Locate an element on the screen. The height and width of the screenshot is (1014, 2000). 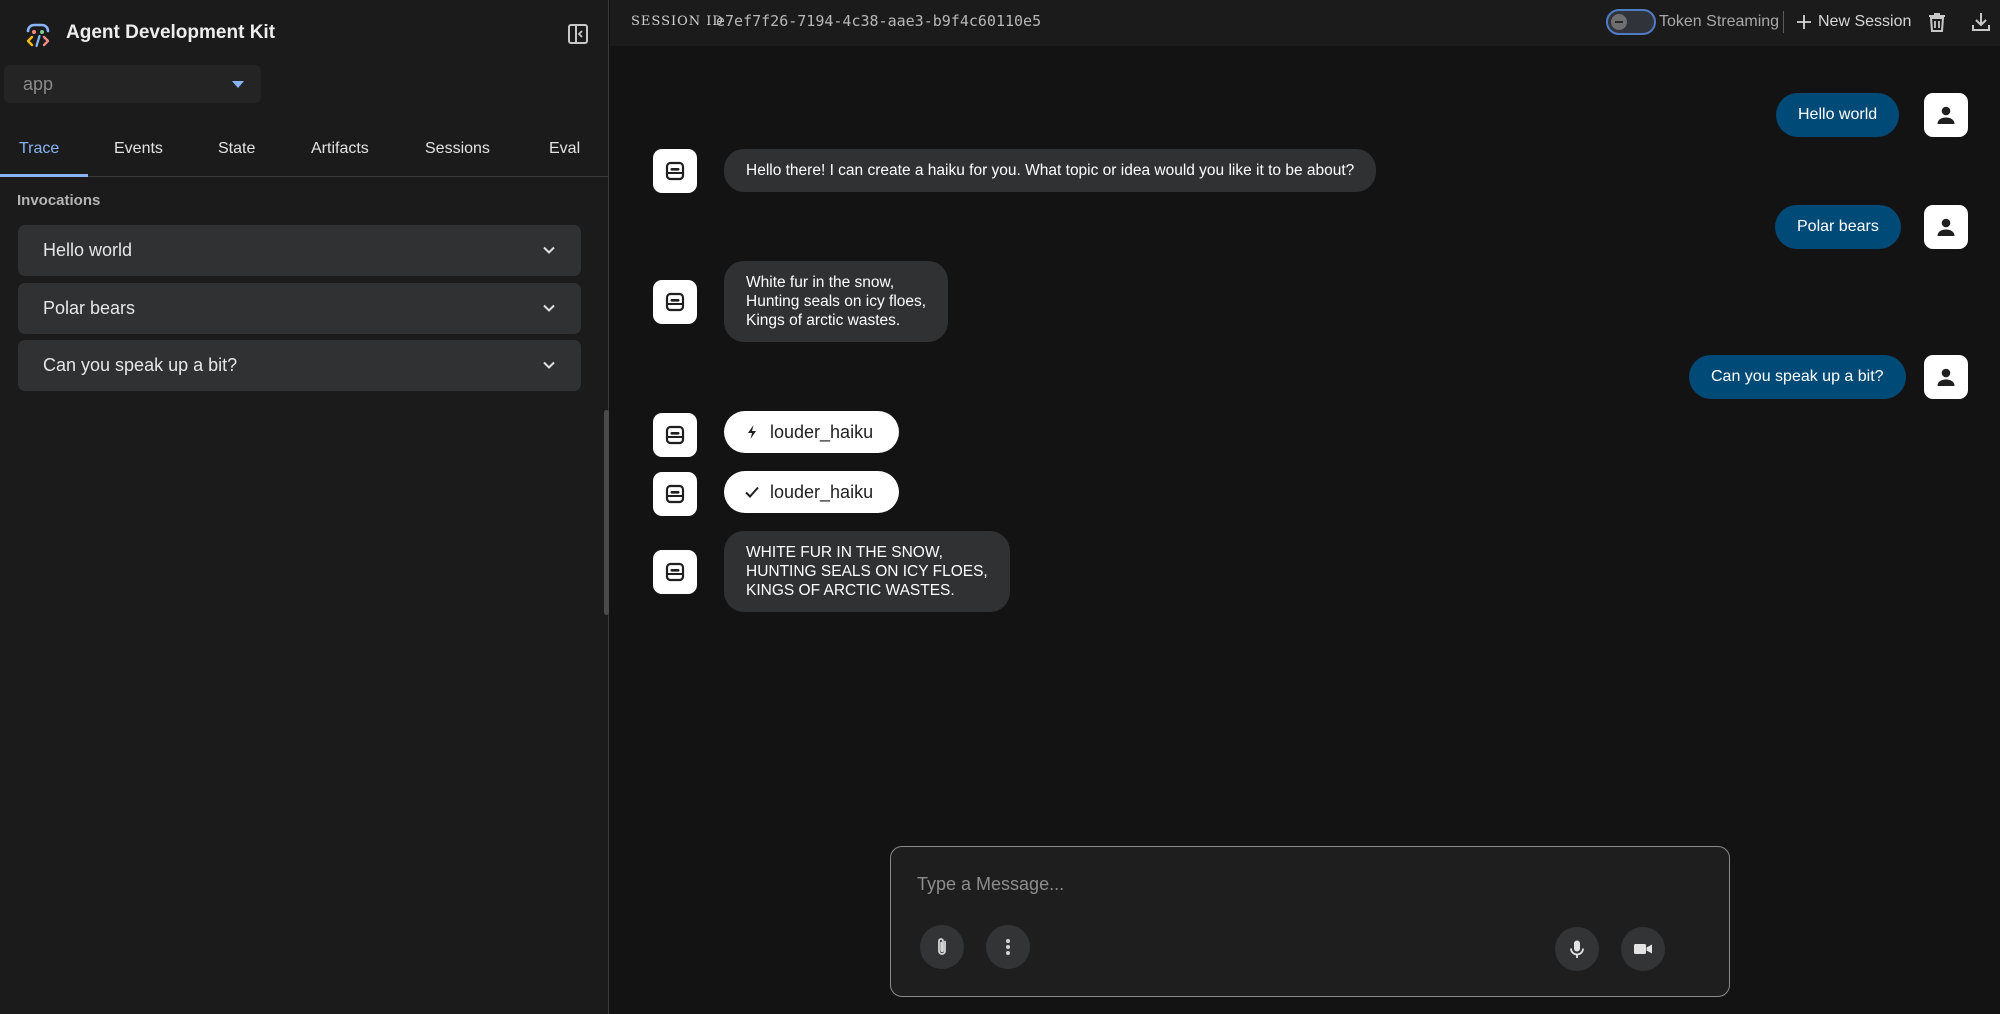
message-composer is located at coordinates (1310, 921).